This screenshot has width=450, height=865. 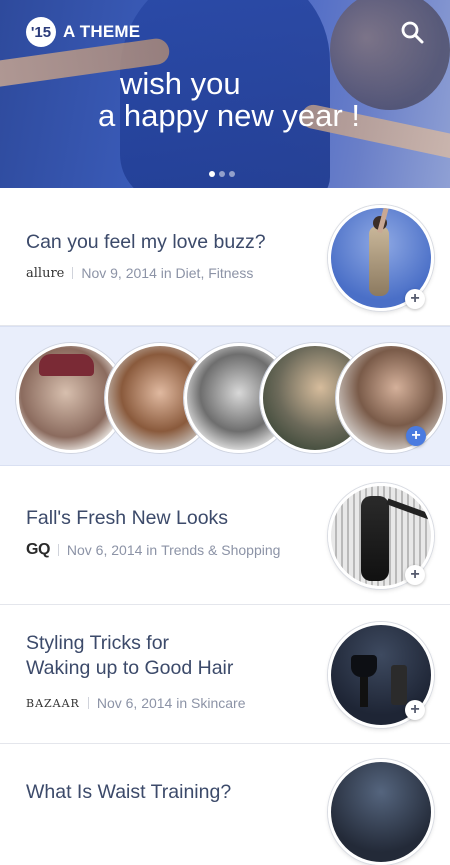 What do you see at coordinates (45, 273) in the screenshot?
I see `publisher-logo: allure` at bounding box center [45, 273].